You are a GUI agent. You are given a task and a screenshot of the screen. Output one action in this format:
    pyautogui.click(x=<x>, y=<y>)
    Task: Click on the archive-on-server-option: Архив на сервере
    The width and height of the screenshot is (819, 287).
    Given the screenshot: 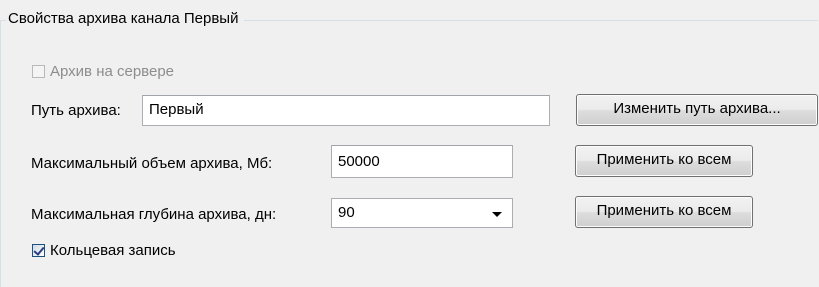 What is the action you would take?
    pyautogui.click(x=103, y=71)
    